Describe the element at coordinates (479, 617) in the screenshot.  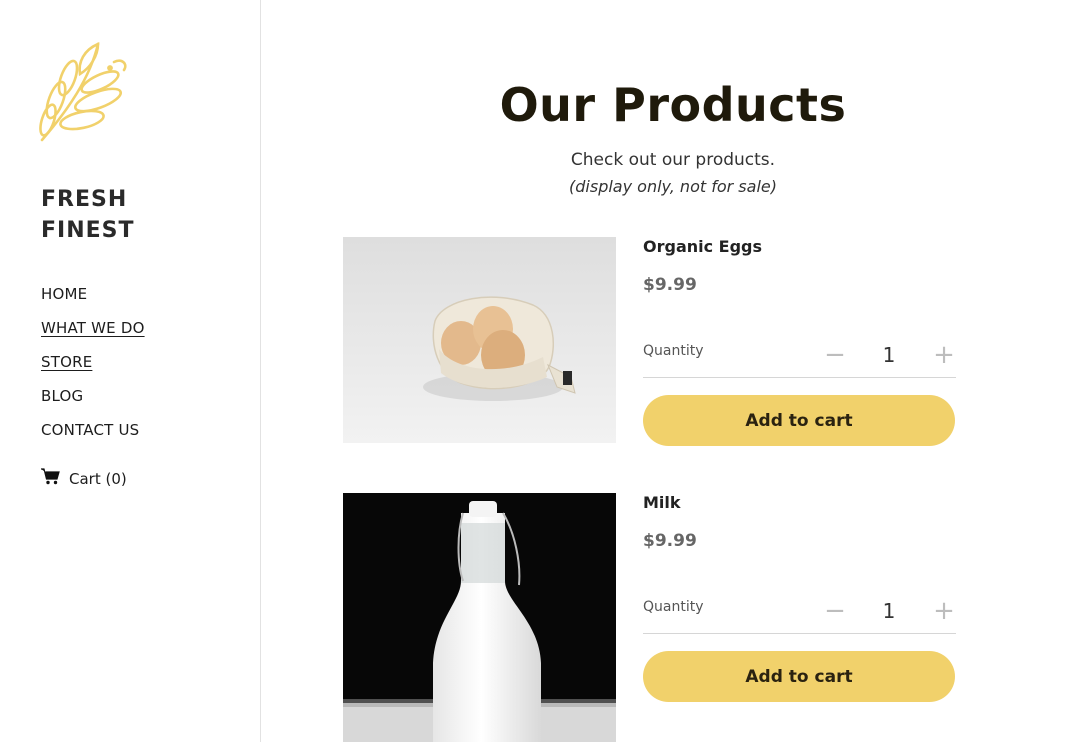
I see `product-image-milk` at that location.